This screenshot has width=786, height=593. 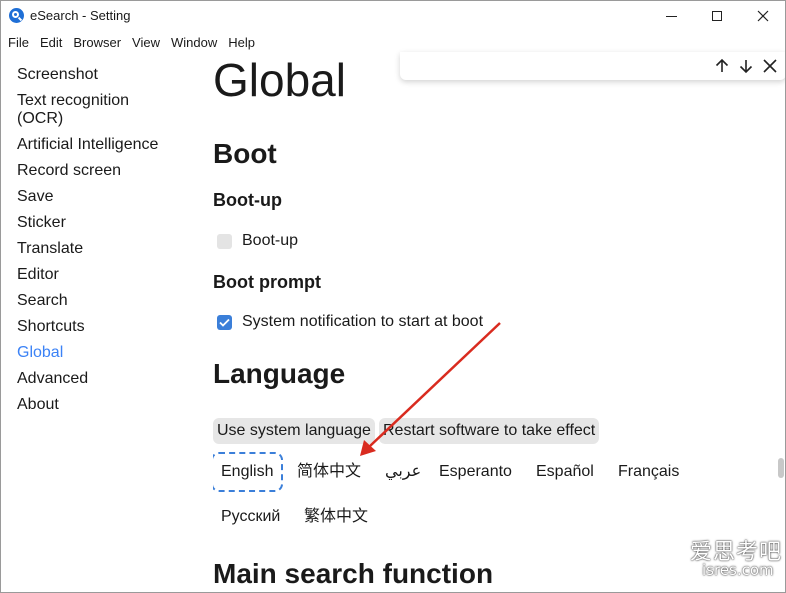 What do you see at coordinates (294, 431) in the screenshot?
I see `use-system-language-button: Use system language` at bounding box center [294, 431].